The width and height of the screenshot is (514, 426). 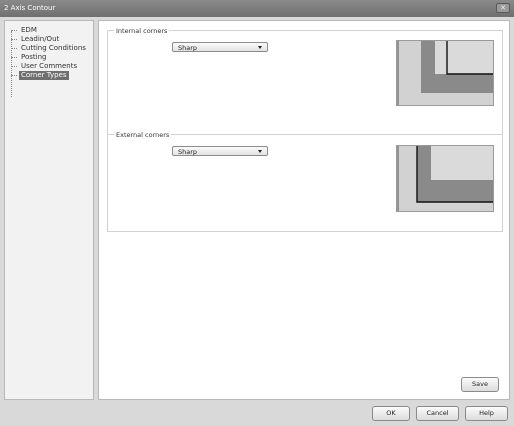 I want to click on tree-item-corner-types: Corner Types, so click(x=40, y=75).